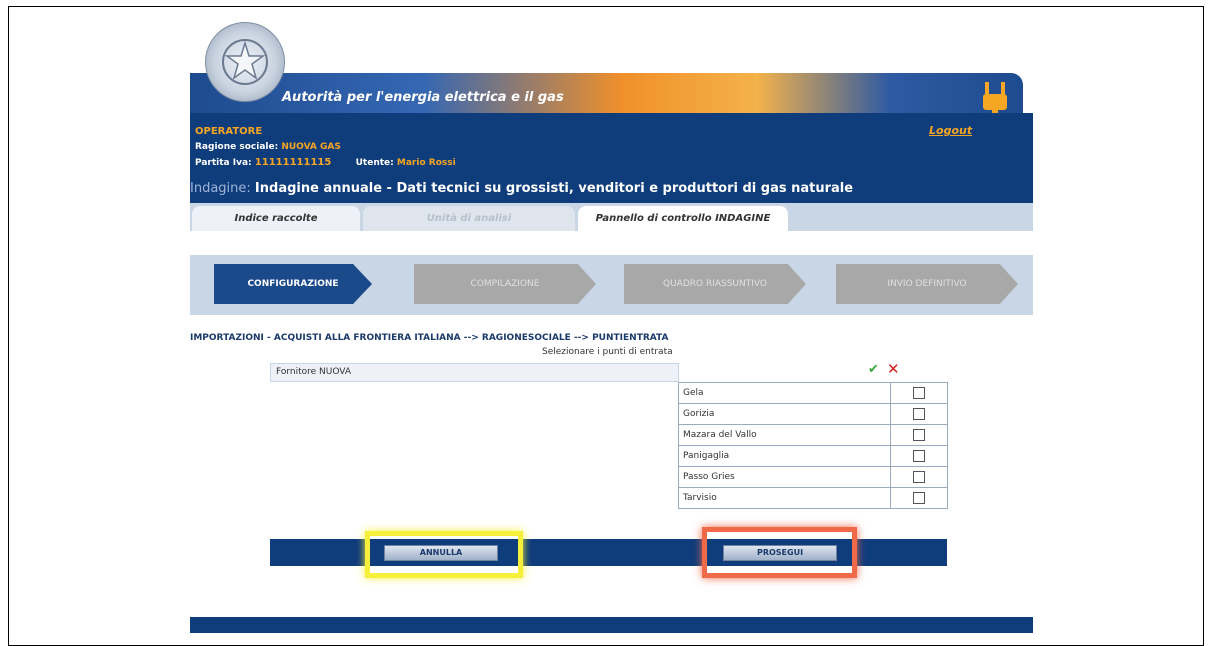 This screenshot has width=1212, height=646. I want to click on table-row: Mazara del Vallo, so click(813, 435).